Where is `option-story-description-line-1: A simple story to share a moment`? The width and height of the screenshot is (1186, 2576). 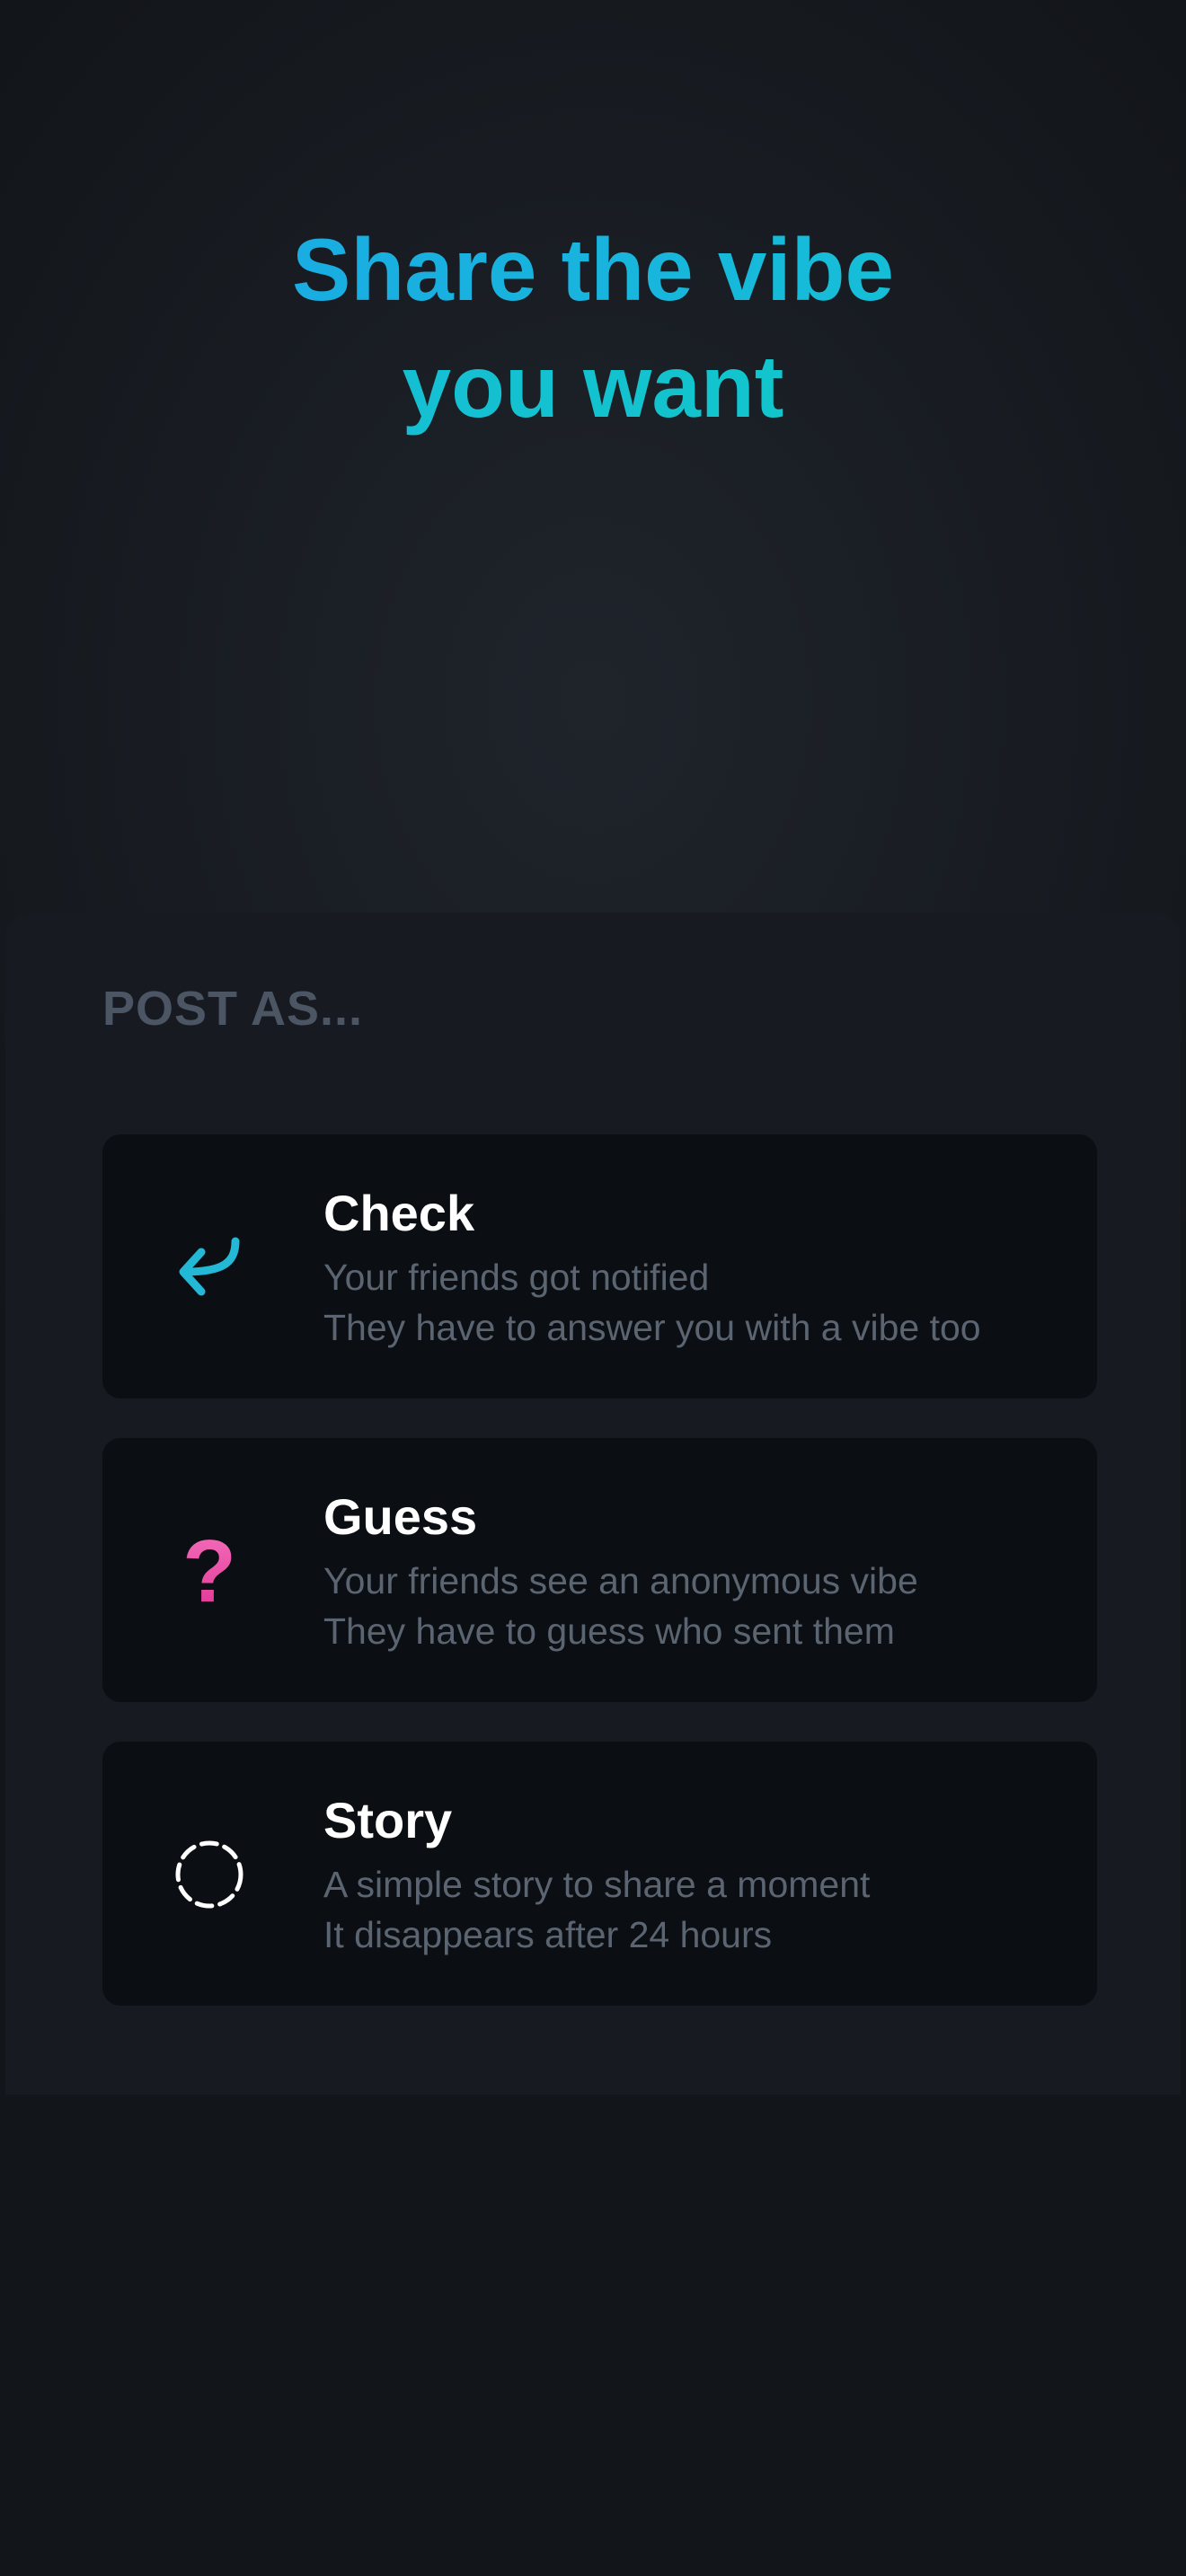
option-story-description-line-1: A simple story to share a moment is located at coordinates (597, 1884).